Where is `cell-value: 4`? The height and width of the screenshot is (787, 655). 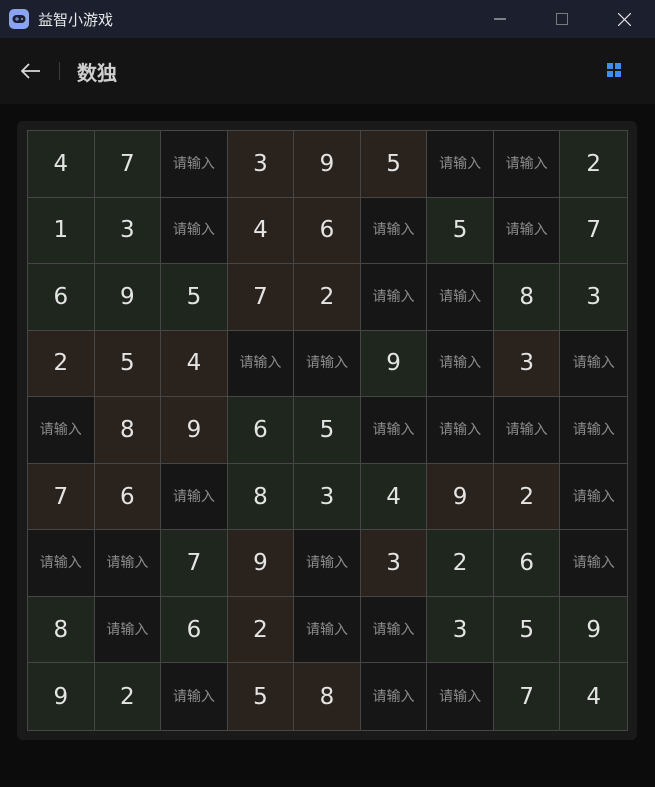
cell-value: 4 is located at coordinates (194, 363).